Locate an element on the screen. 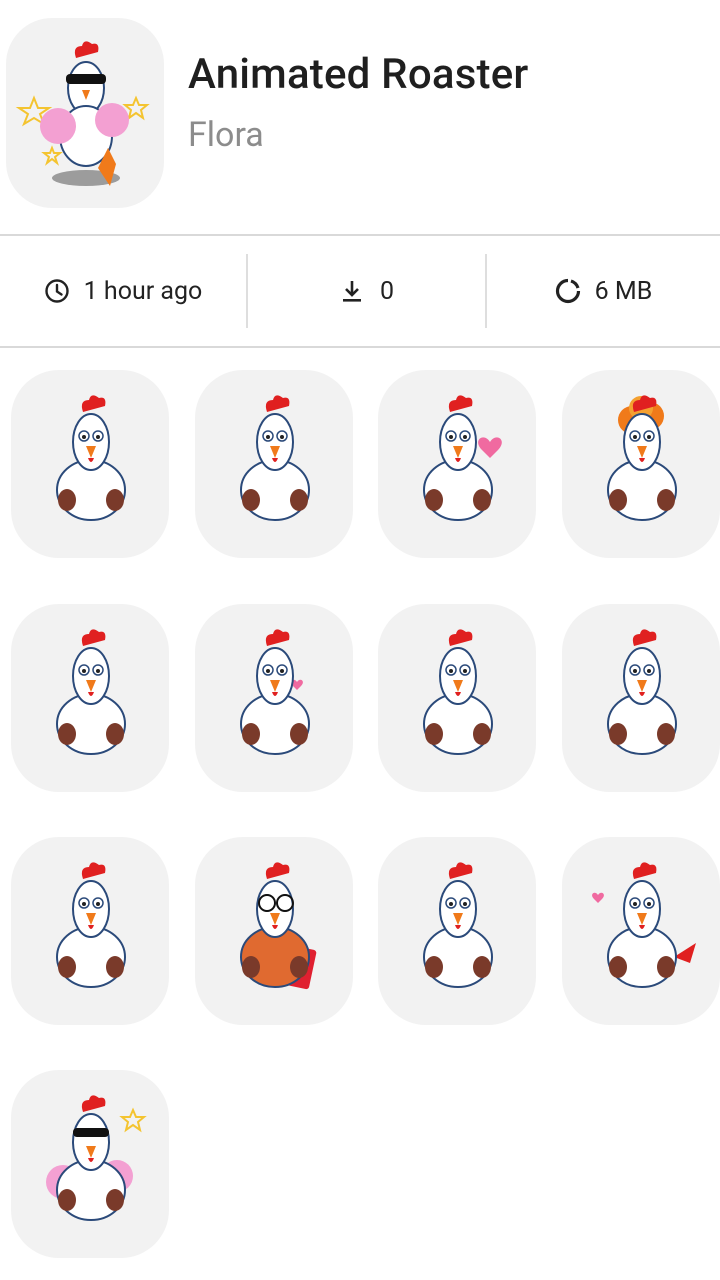  download-icon is located at coordinates (354, 291).